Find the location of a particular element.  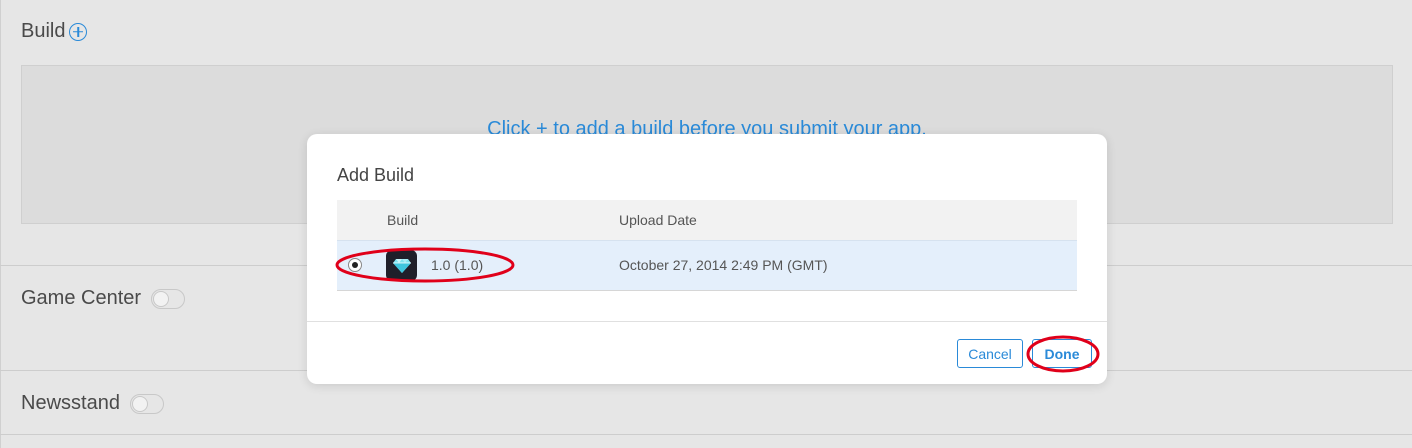

newsstand-row: Newsstand is located at coordinates (92, 403).